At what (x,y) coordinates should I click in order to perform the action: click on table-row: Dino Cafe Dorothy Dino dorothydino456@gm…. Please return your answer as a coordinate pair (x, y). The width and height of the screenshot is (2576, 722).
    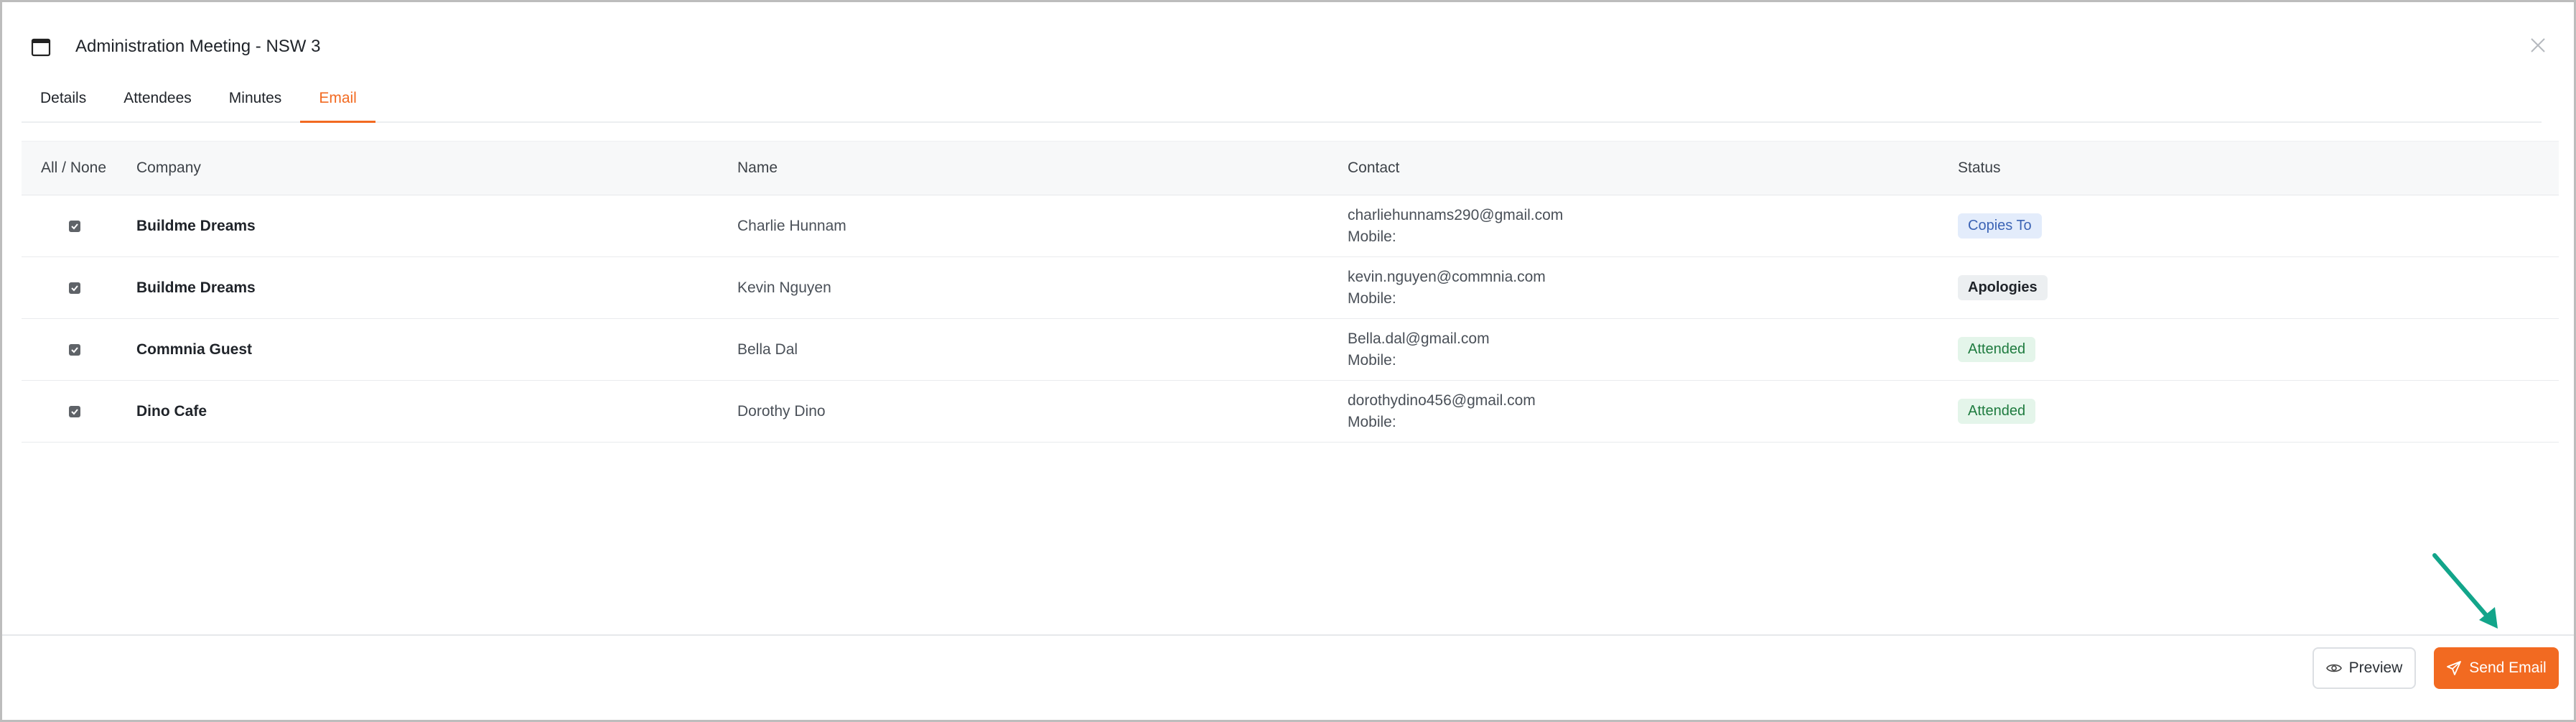
    Looking at the image, I should click on (1290, 412).